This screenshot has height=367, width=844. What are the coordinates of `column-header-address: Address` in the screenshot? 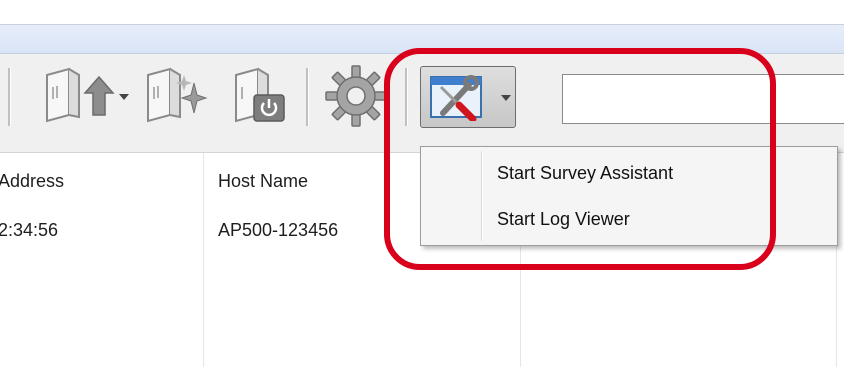 It's located at (32, 178).